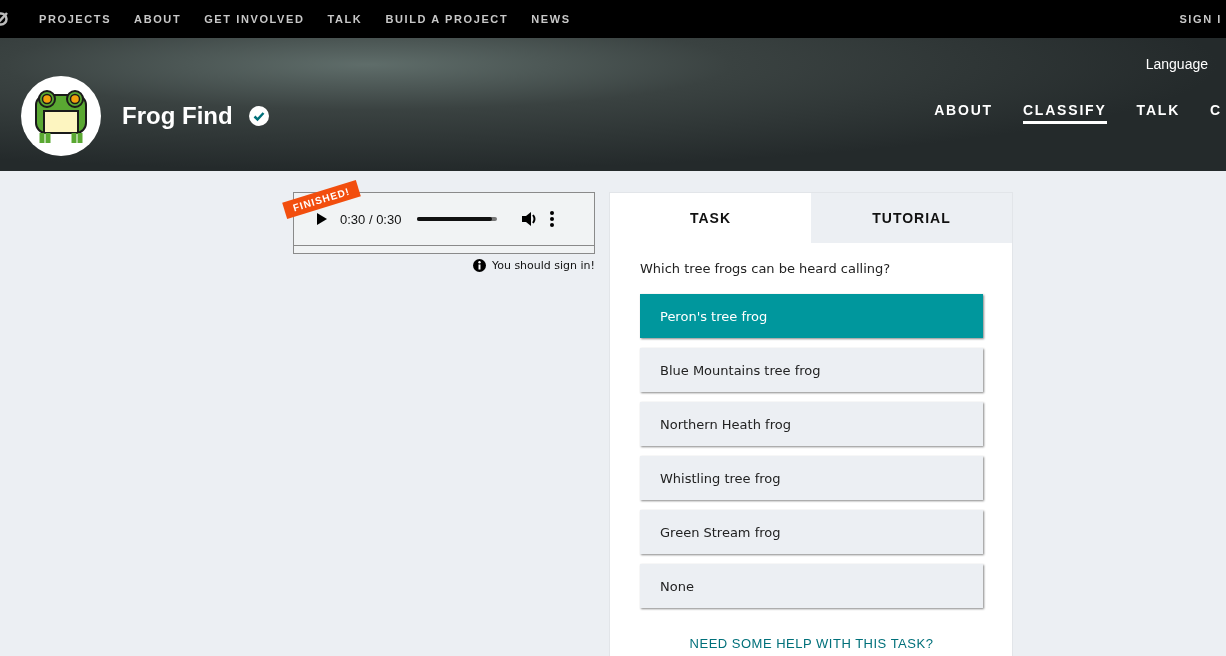  What do you see at coordinates (75, 19) in the screenshot?
I see `nav-link: PROJECTS` at bounding box center [75, 19].